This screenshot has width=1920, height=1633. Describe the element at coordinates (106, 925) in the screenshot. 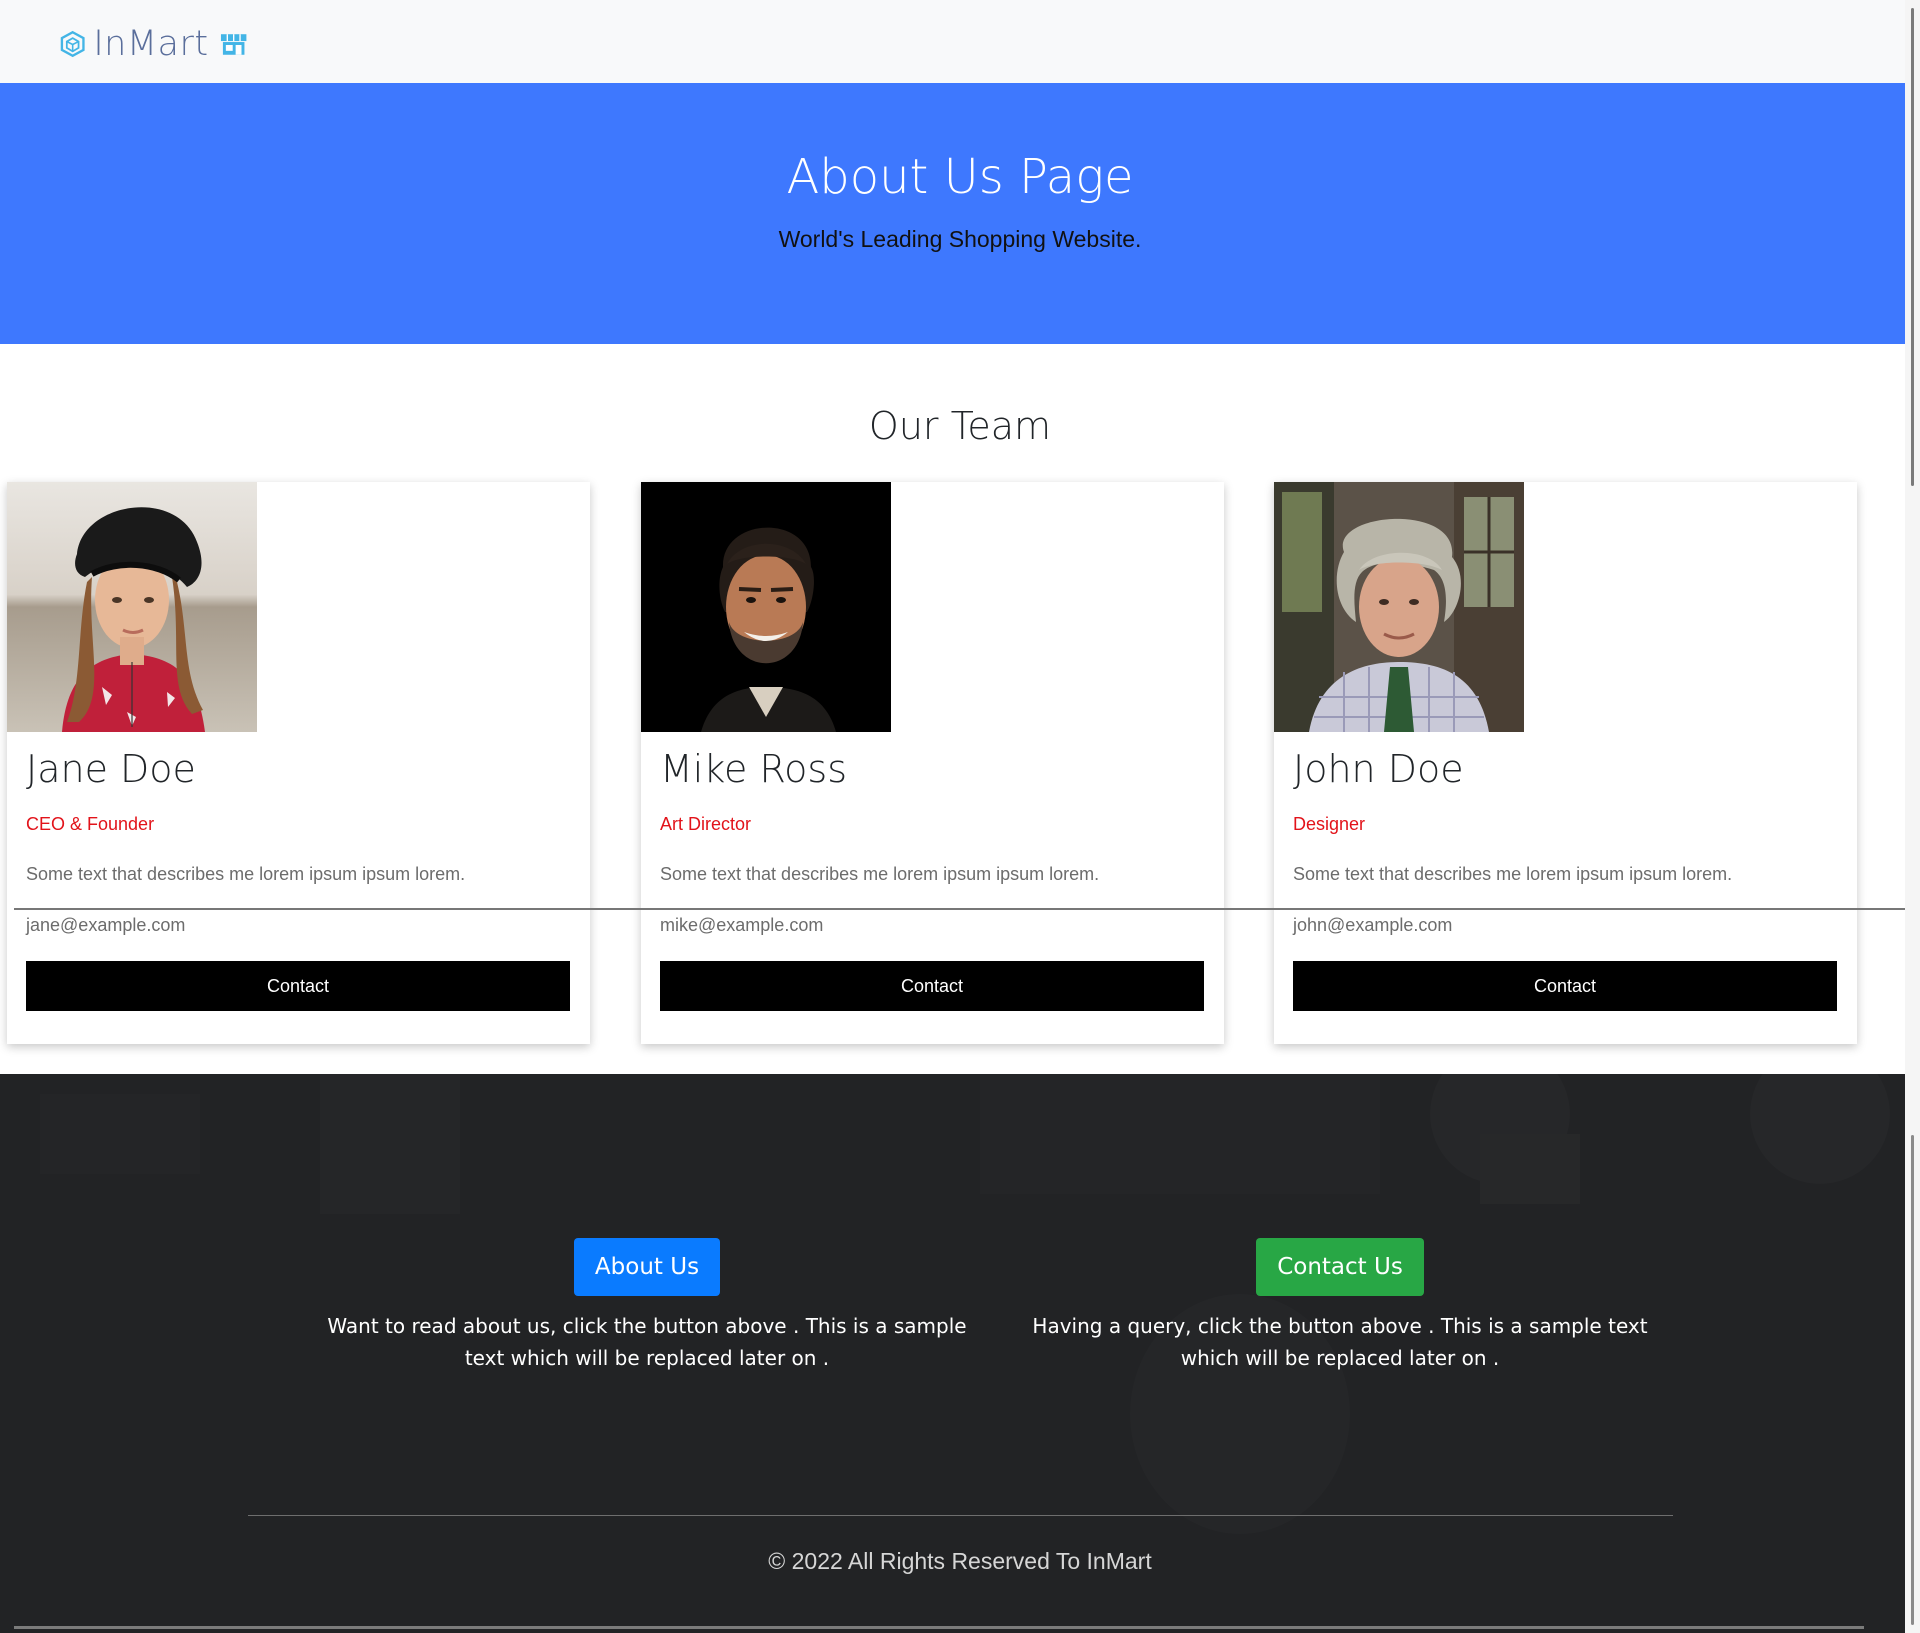

I see `member-email: jane@example.com` at that location.